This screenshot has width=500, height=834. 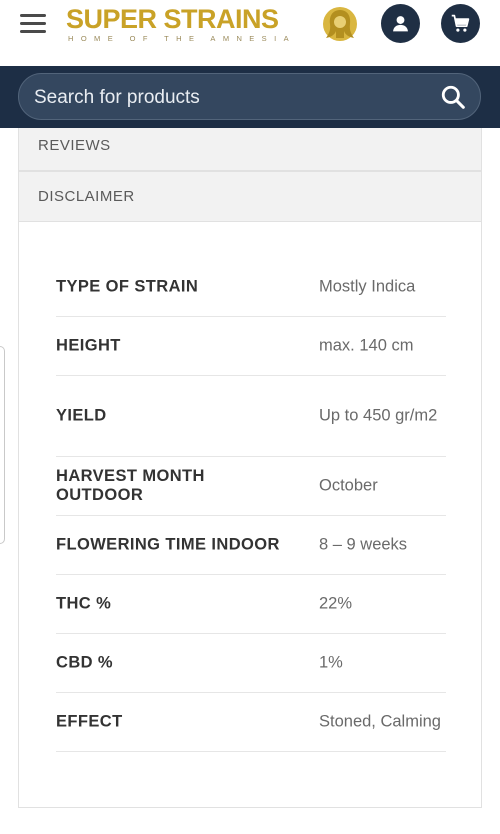 I want to click on spec-row-flowering-time: FLOWERING TIME INDOOR 8 – 9 weeks, so click(x=251, y=545).